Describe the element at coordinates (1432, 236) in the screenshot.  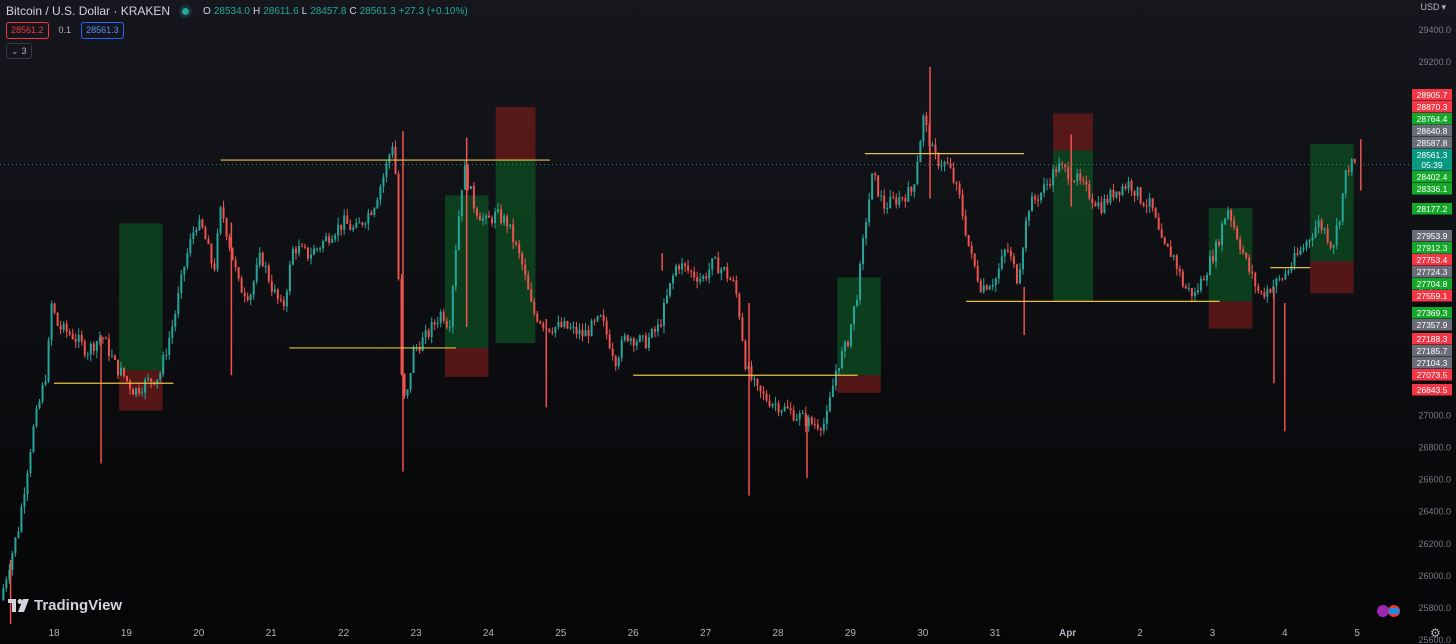
I see `price-label: 27953.9` at that location.